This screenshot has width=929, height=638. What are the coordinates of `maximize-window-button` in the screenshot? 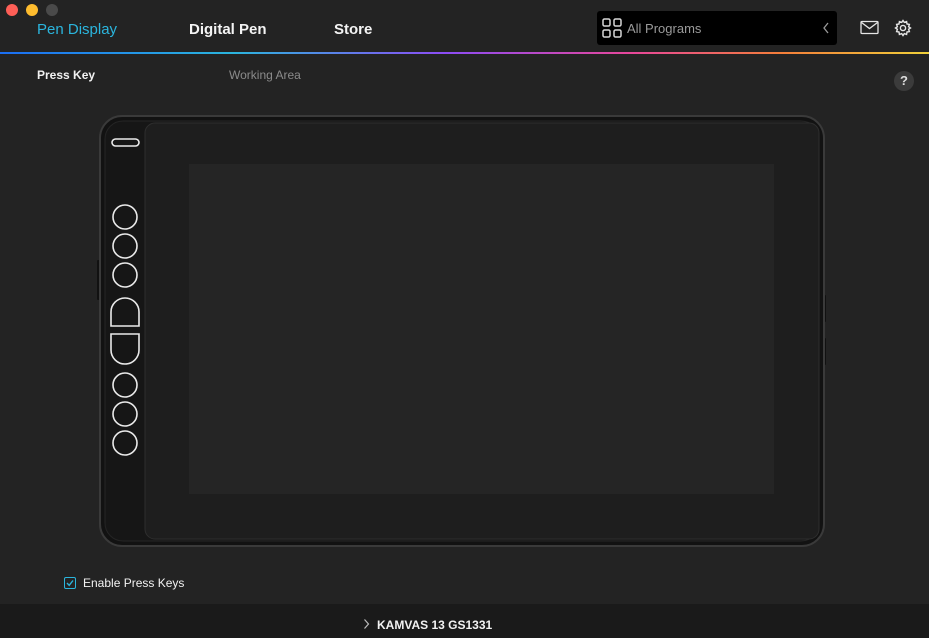 It's located at (52, 10).